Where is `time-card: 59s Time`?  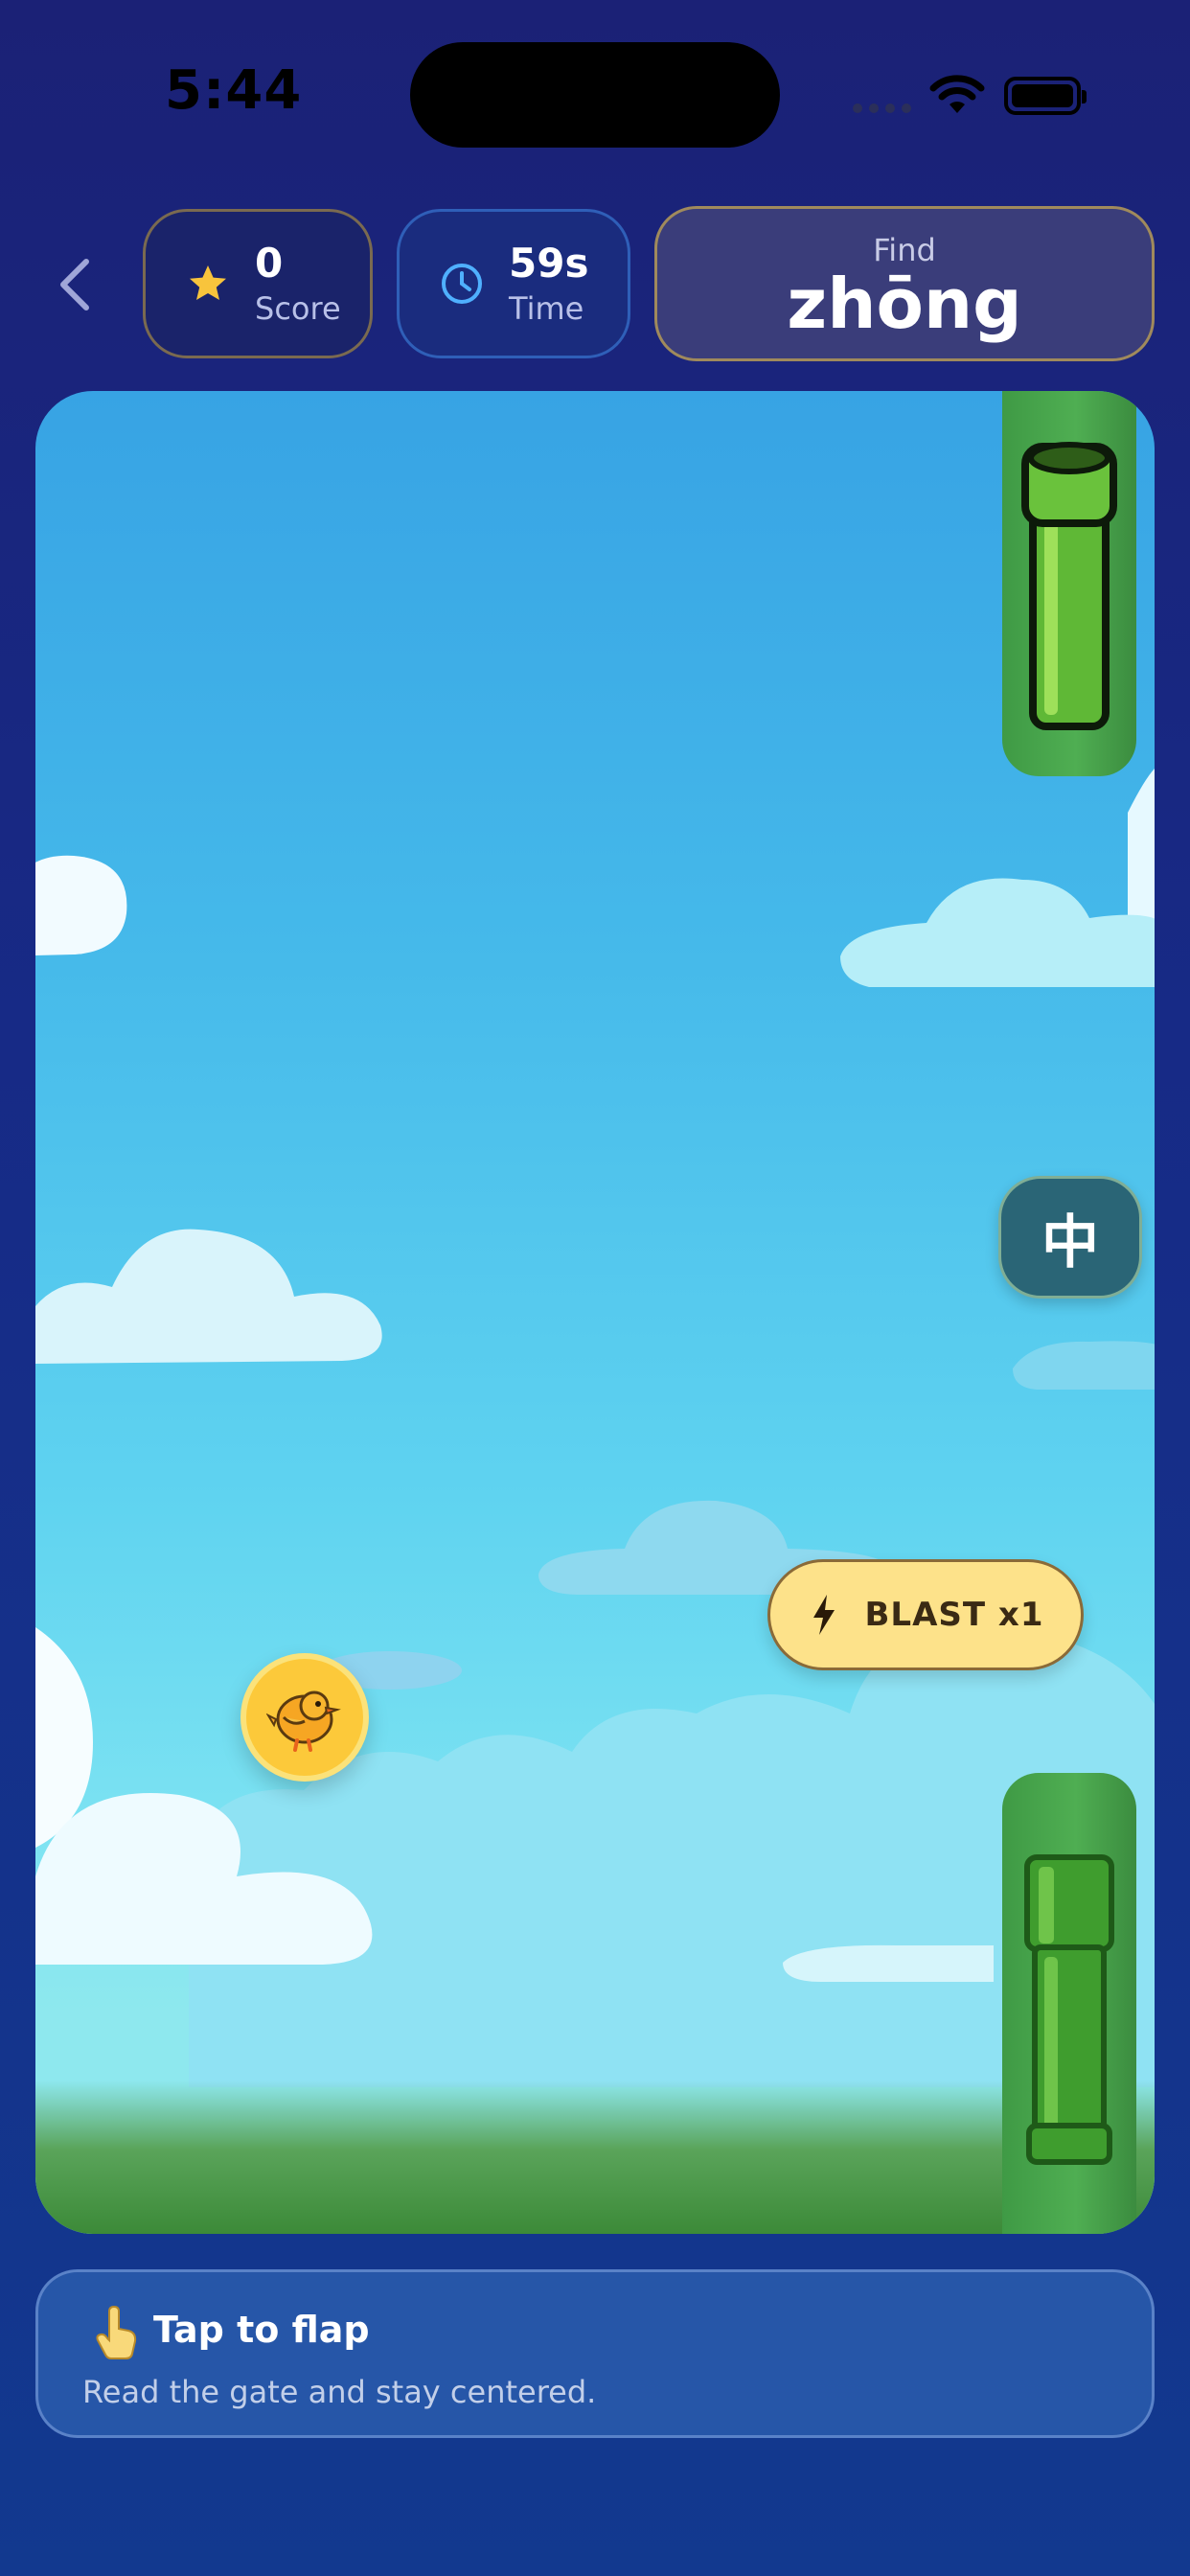 time-card: 59s Time is located at coordinates (513, 283).